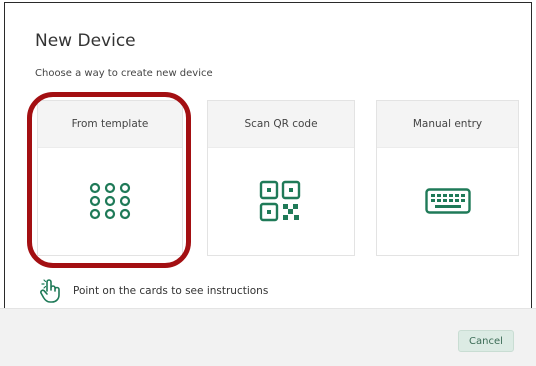 The image size is (536, 366). Describe the element at coordinates (110, 178) in the screenshot. I see `card-from-template: From template` at that location.